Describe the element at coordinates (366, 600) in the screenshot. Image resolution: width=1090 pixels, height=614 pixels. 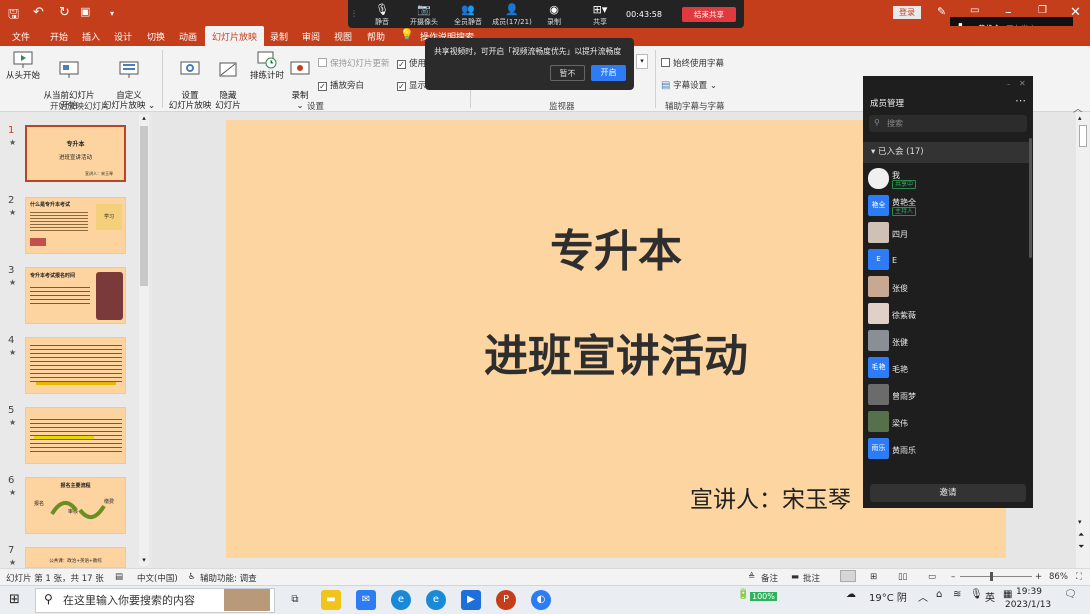
I see `mail-icon: ✉` at that location.